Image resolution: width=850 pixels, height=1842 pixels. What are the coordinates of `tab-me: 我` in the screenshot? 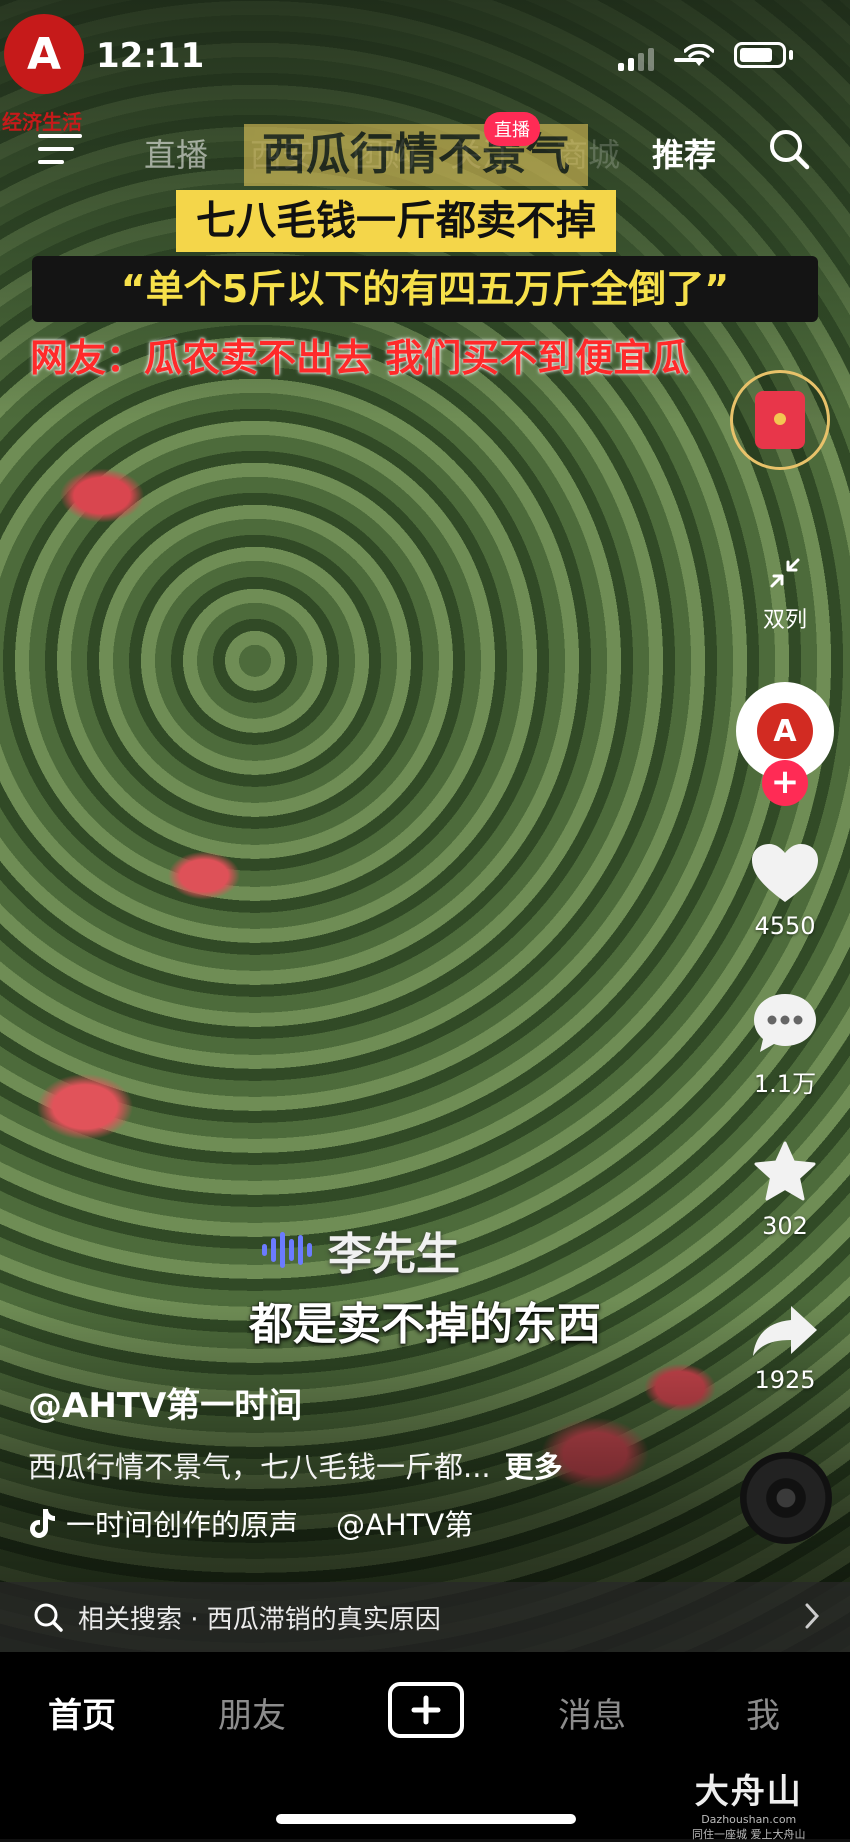 It's located at (763, 1712).